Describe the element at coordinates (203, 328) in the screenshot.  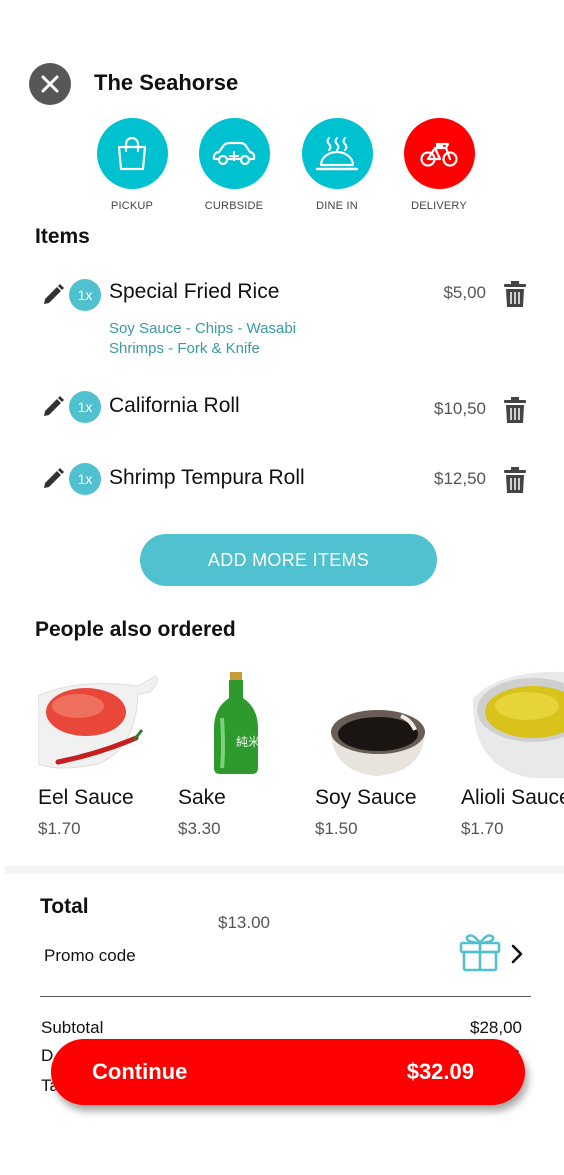
I see `modifier-line: Soy Sauce - Chips - Wasabi` at that location.